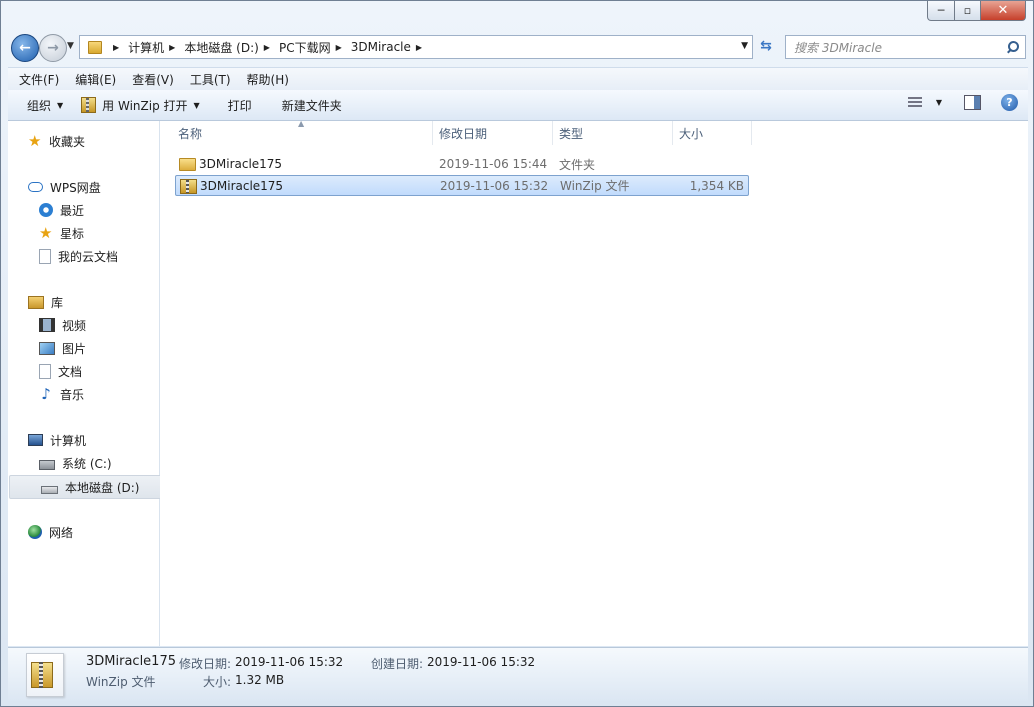  Describe the element at coordinates (613, 133) in the screenshot. I see `column-header-type: 类型` at that location.